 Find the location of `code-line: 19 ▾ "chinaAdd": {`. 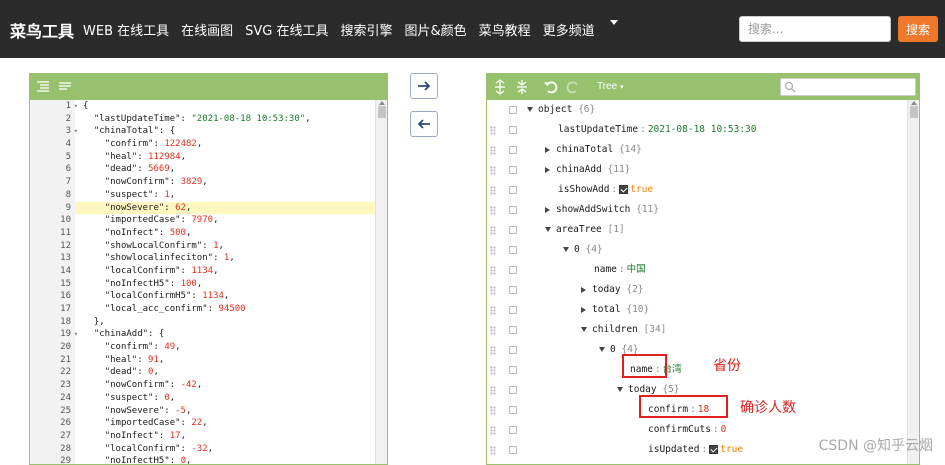

code-line: 19 ▾ "chinaAdd": { is located at coordinates (202, 335).